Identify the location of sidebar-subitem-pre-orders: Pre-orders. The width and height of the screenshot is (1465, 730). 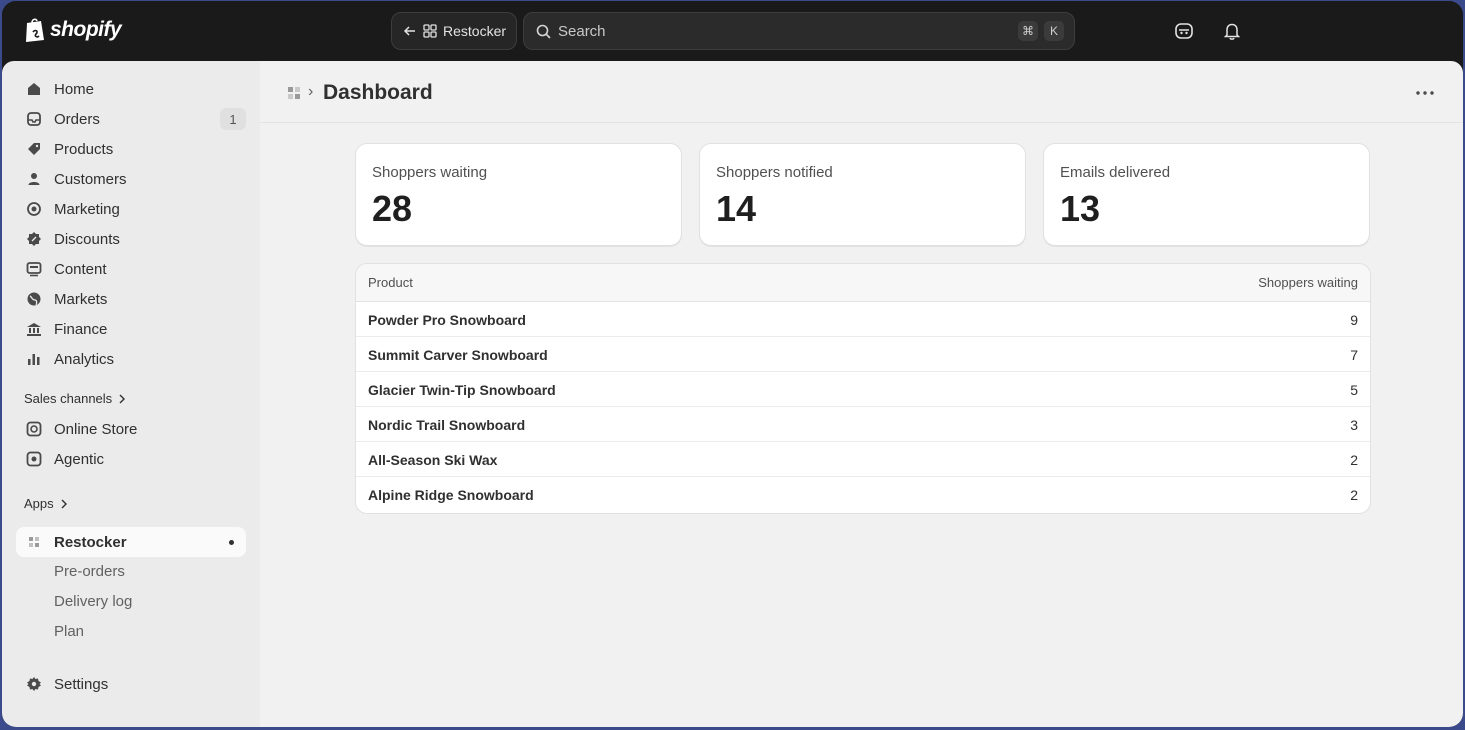
(131, 572).